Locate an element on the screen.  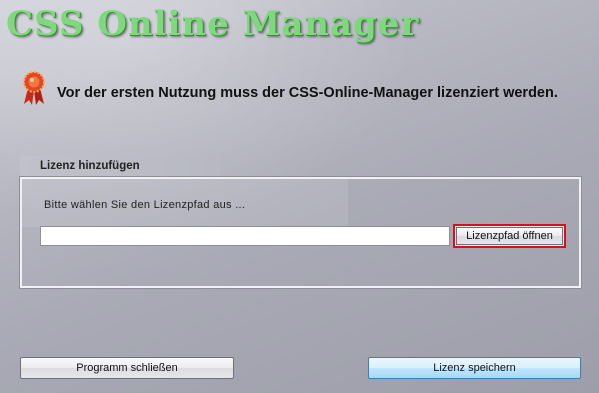
award-ribbon-icon is located at coordinates (34, 88).